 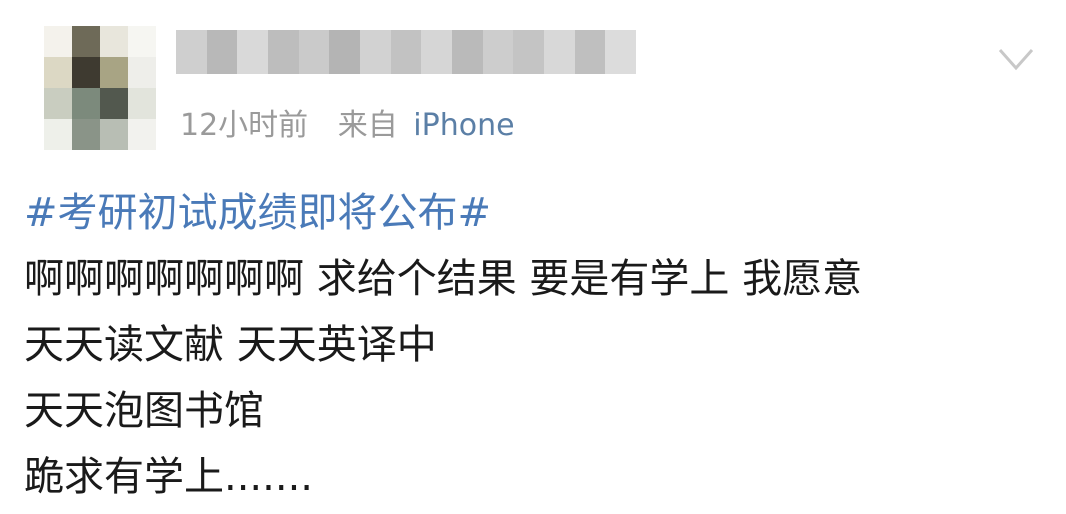 What do you see at coordinates (367, 125) in the screenshot?
I see `post-source-label: 来自` at bounding box center [367, 125].